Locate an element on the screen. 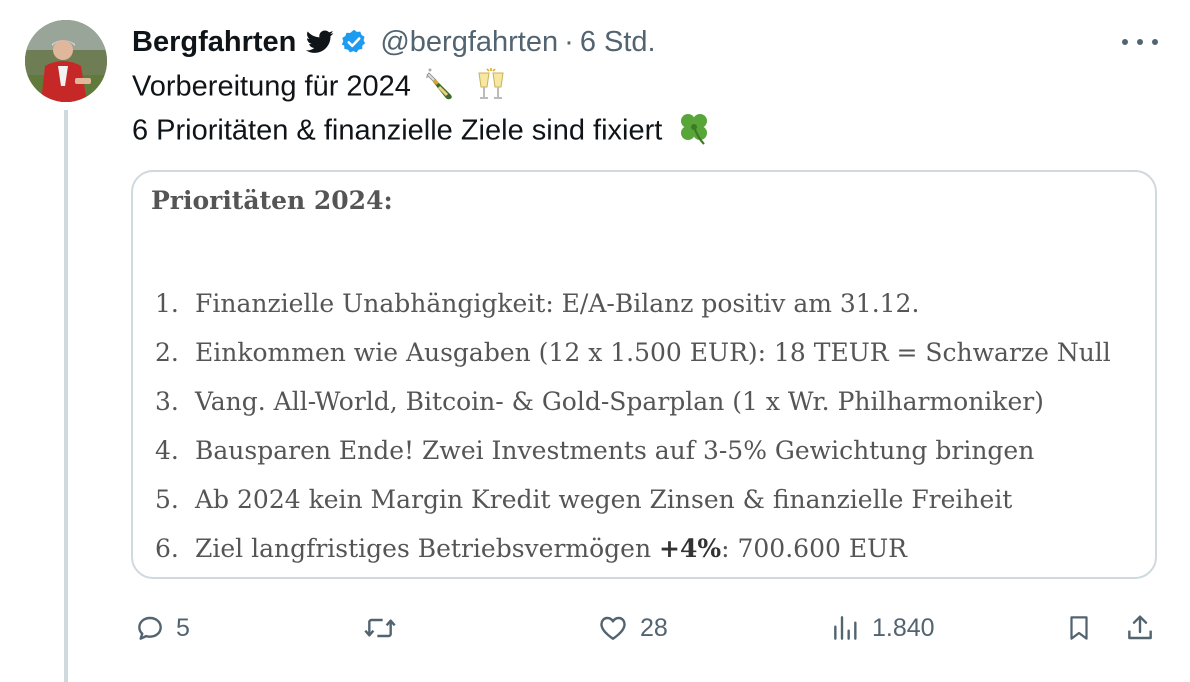 The height and width of the screenshot is (682, 1190). like-button: 28 is located at coordinates (632, 628).